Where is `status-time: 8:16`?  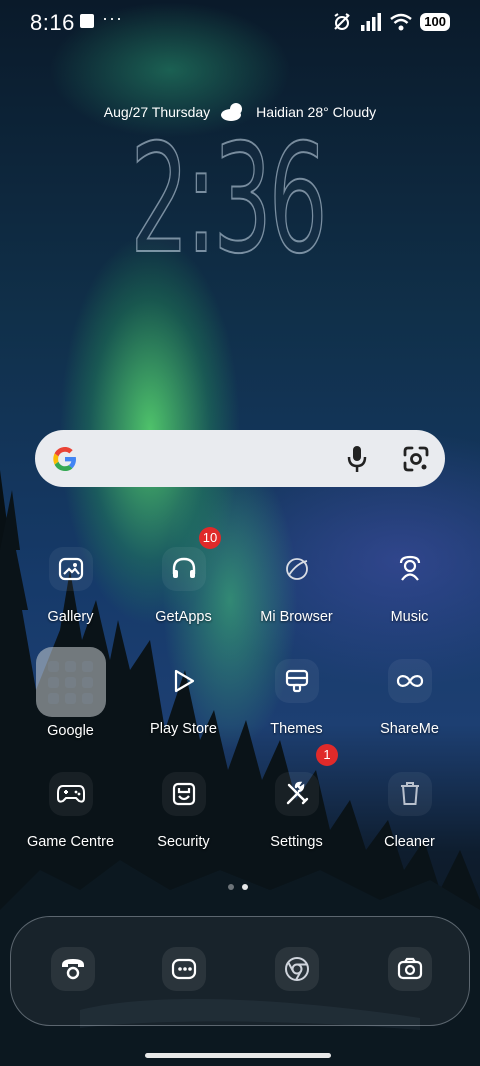 status-time: 8:16 is located at coordinates (52, 22).